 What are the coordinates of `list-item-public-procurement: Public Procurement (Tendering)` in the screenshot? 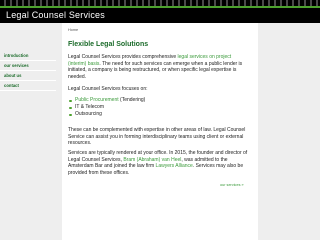 It's located at (106, 100).